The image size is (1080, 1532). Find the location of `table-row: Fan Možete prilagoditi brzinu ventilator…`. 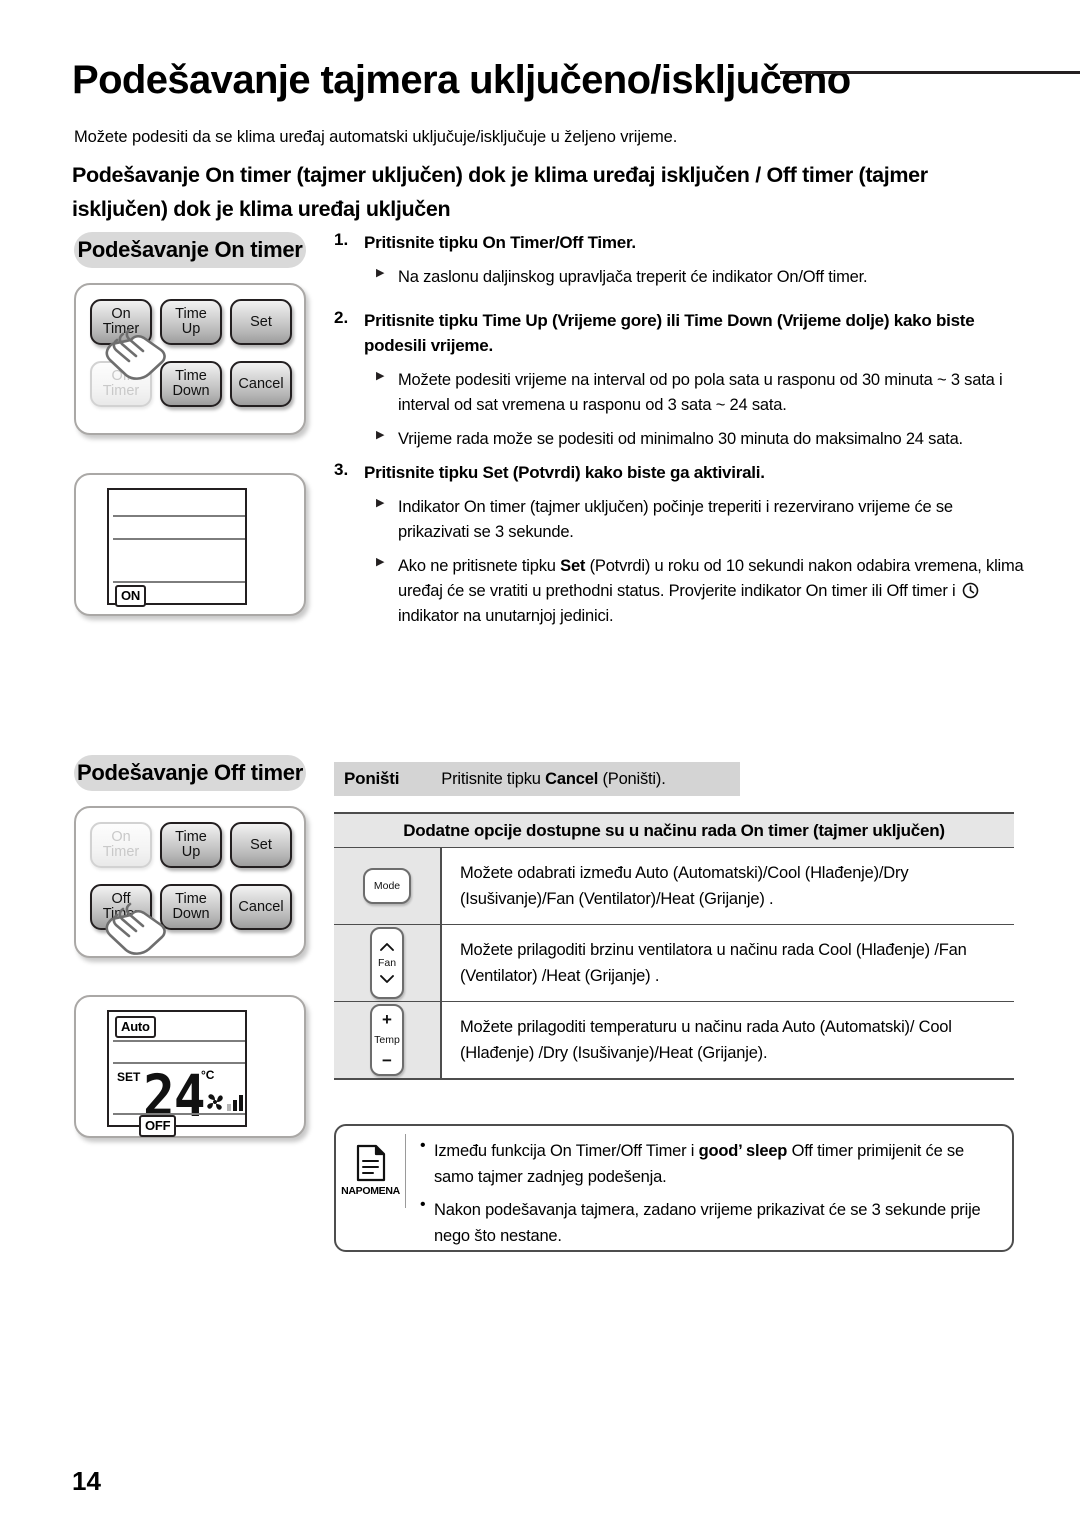

table-row: Fan Možete prilagoditi brzinu ventilator… is located at coordinates (674, 963).